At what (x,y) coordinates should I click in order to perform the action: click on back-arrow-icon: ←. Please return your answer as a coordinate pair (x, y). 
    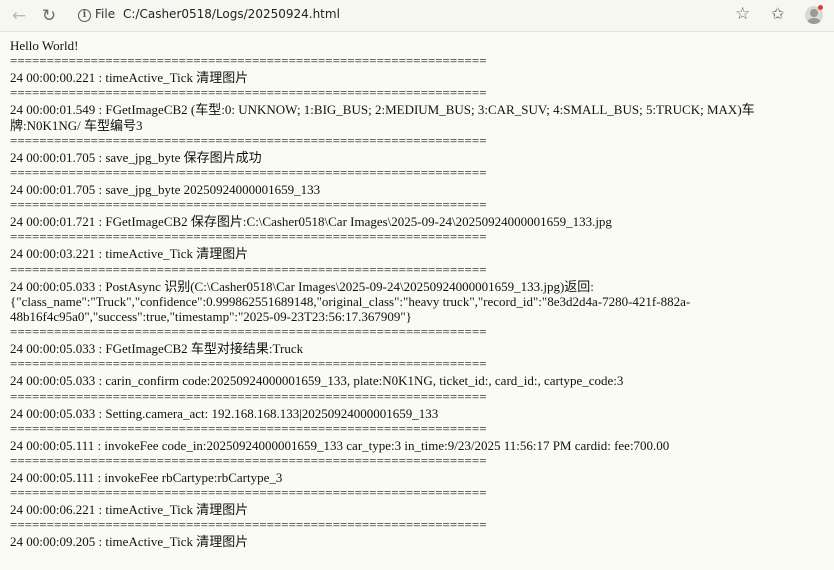
    Looking at the image, I should click on (19, 16).